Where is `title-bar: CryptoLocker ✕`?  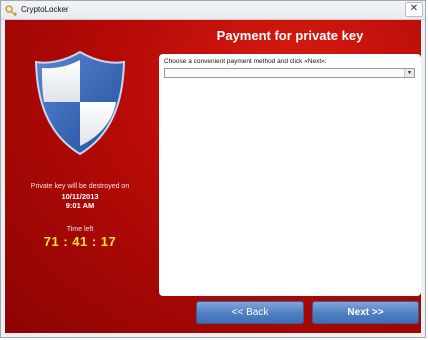 title-bar: CryptoLocker ✕ is located at coordinates (213, 10).